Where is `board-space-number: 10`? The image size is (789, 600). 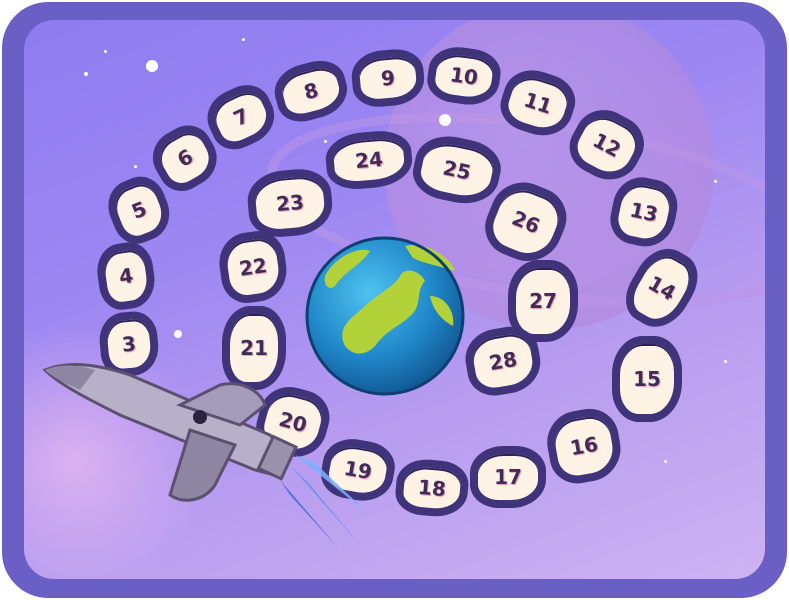
board-space-number: 10 is located at coordinates (464, 76).